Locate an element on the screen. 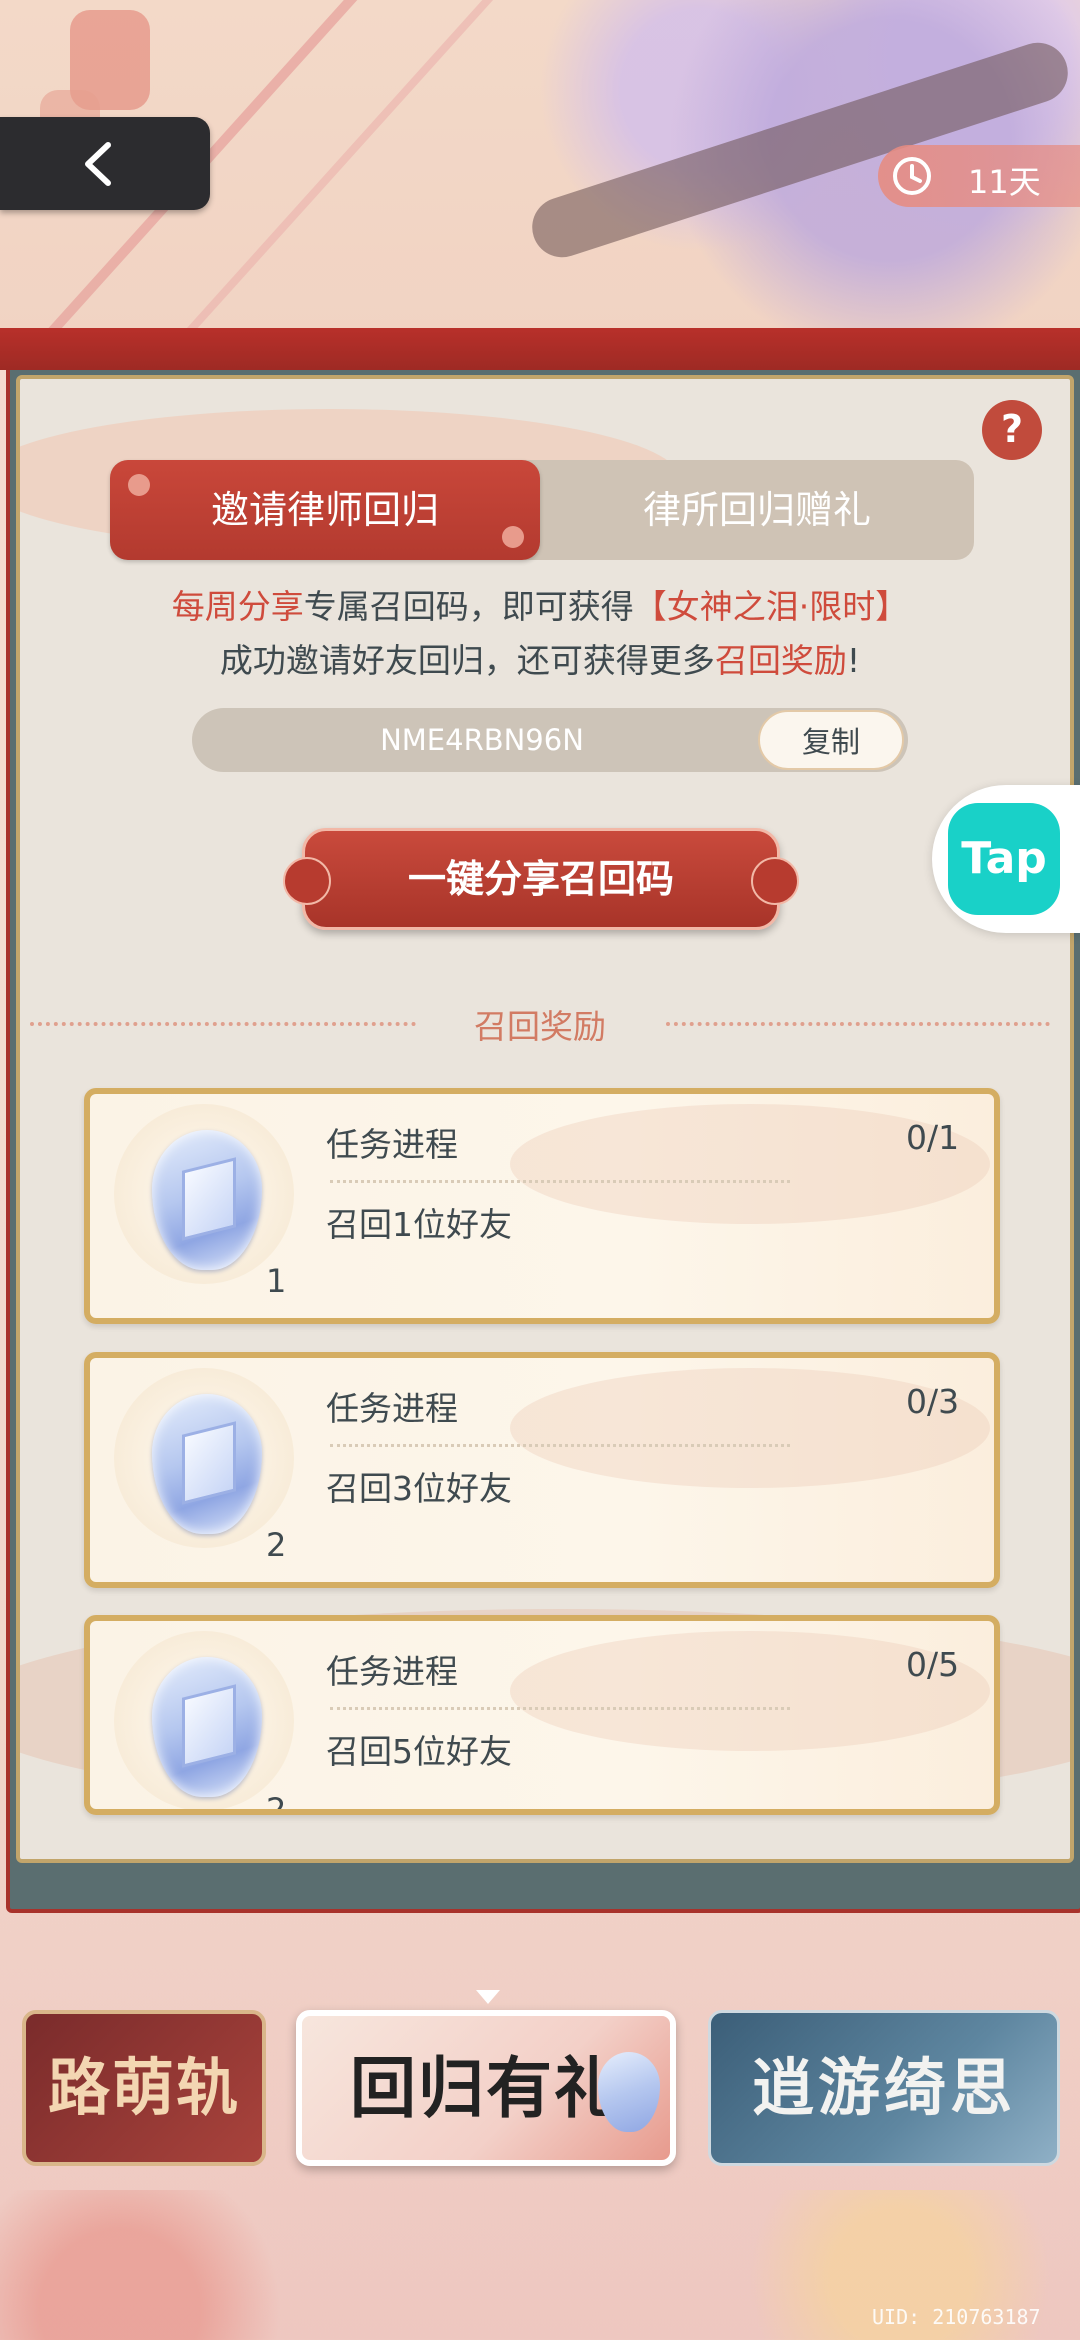  recall-code-field: NME4RBN96N 复制 is located at coordinates (550, 740).